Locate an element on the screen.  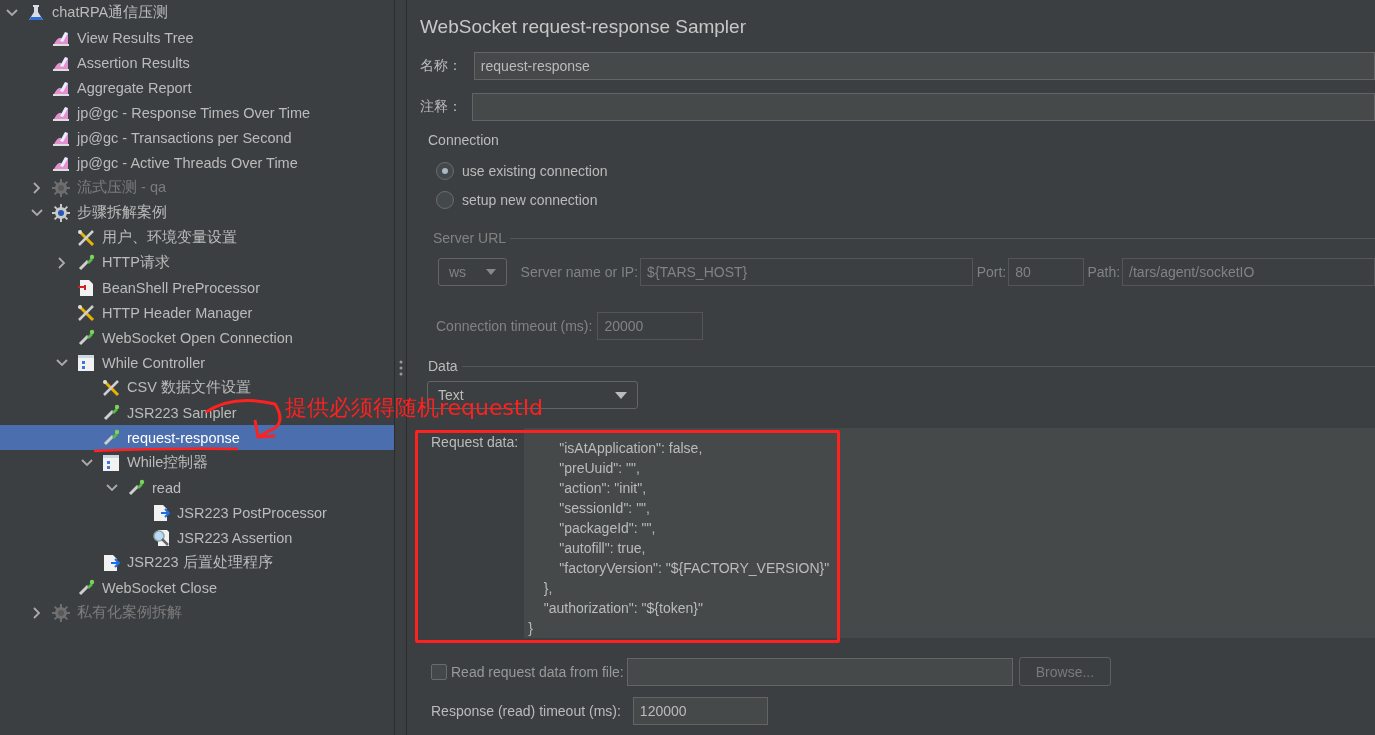
tree-item-label: JSR223 后置处理程序 is located at coordinates (200, 562).